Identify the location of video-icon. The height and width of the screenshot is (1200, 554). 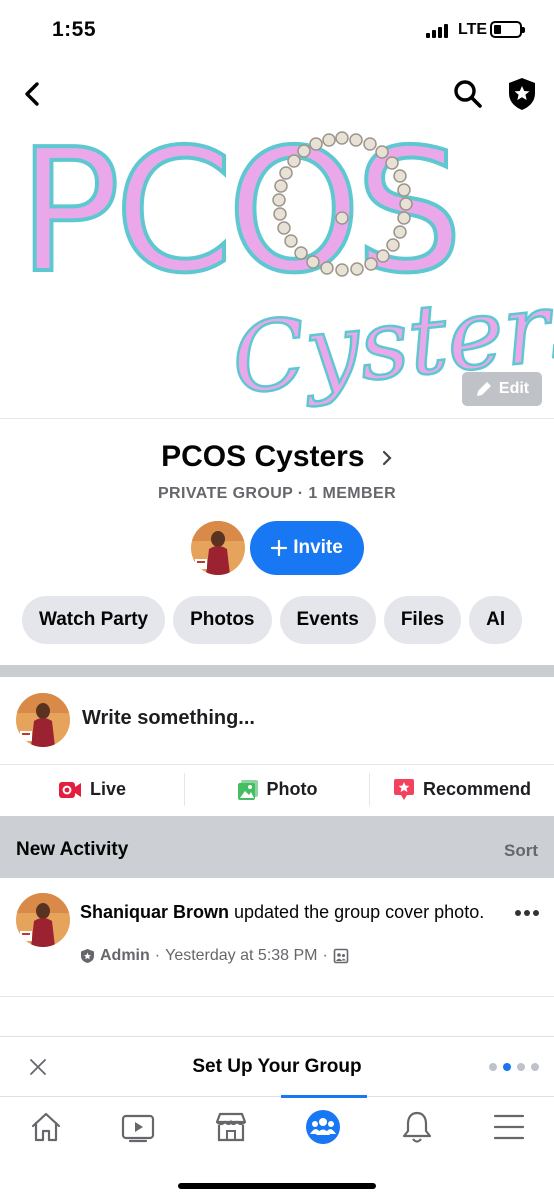
(138, 1128).